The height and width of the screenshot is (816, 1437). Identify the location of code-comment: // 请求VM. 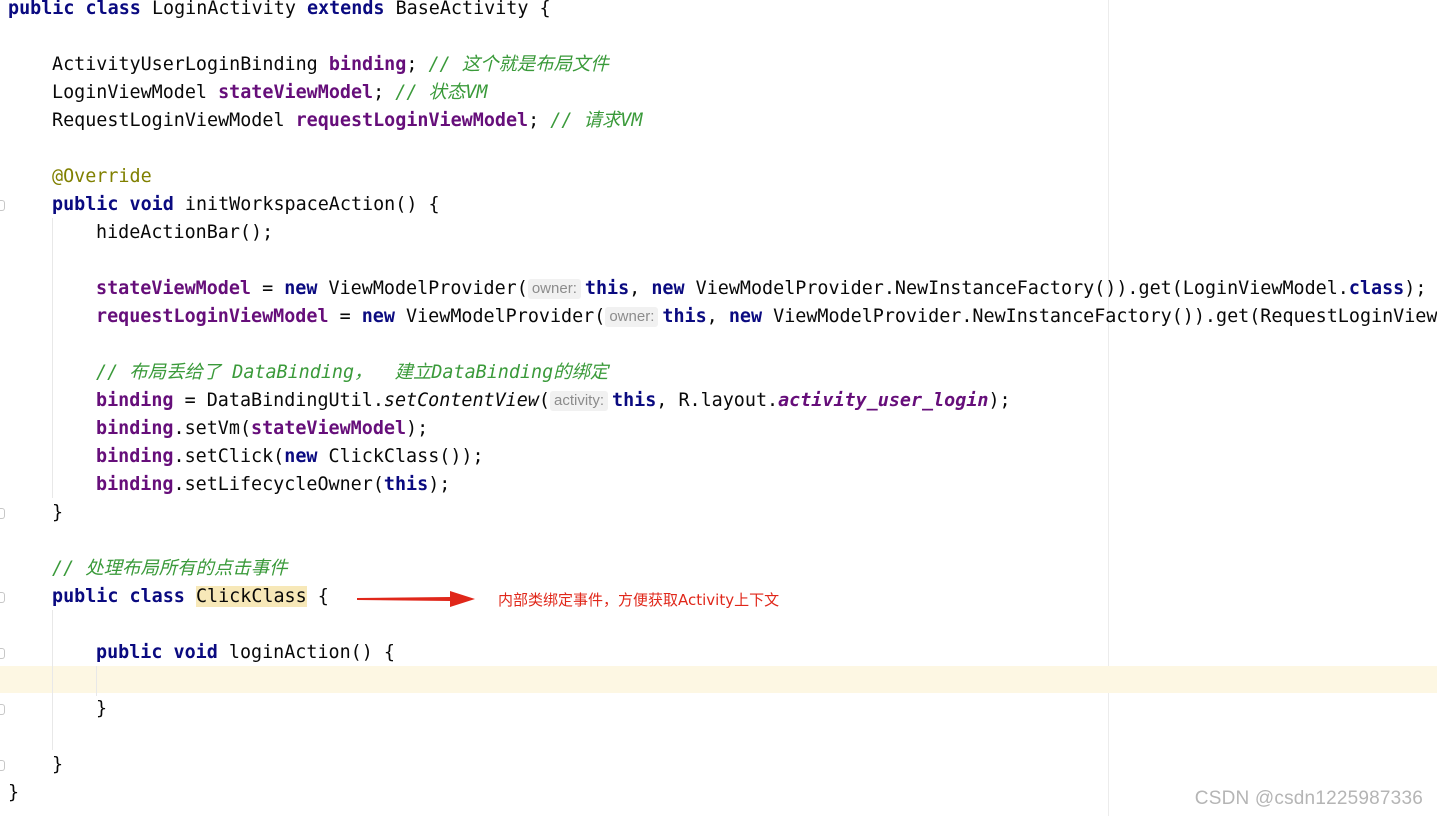
(596, 120).